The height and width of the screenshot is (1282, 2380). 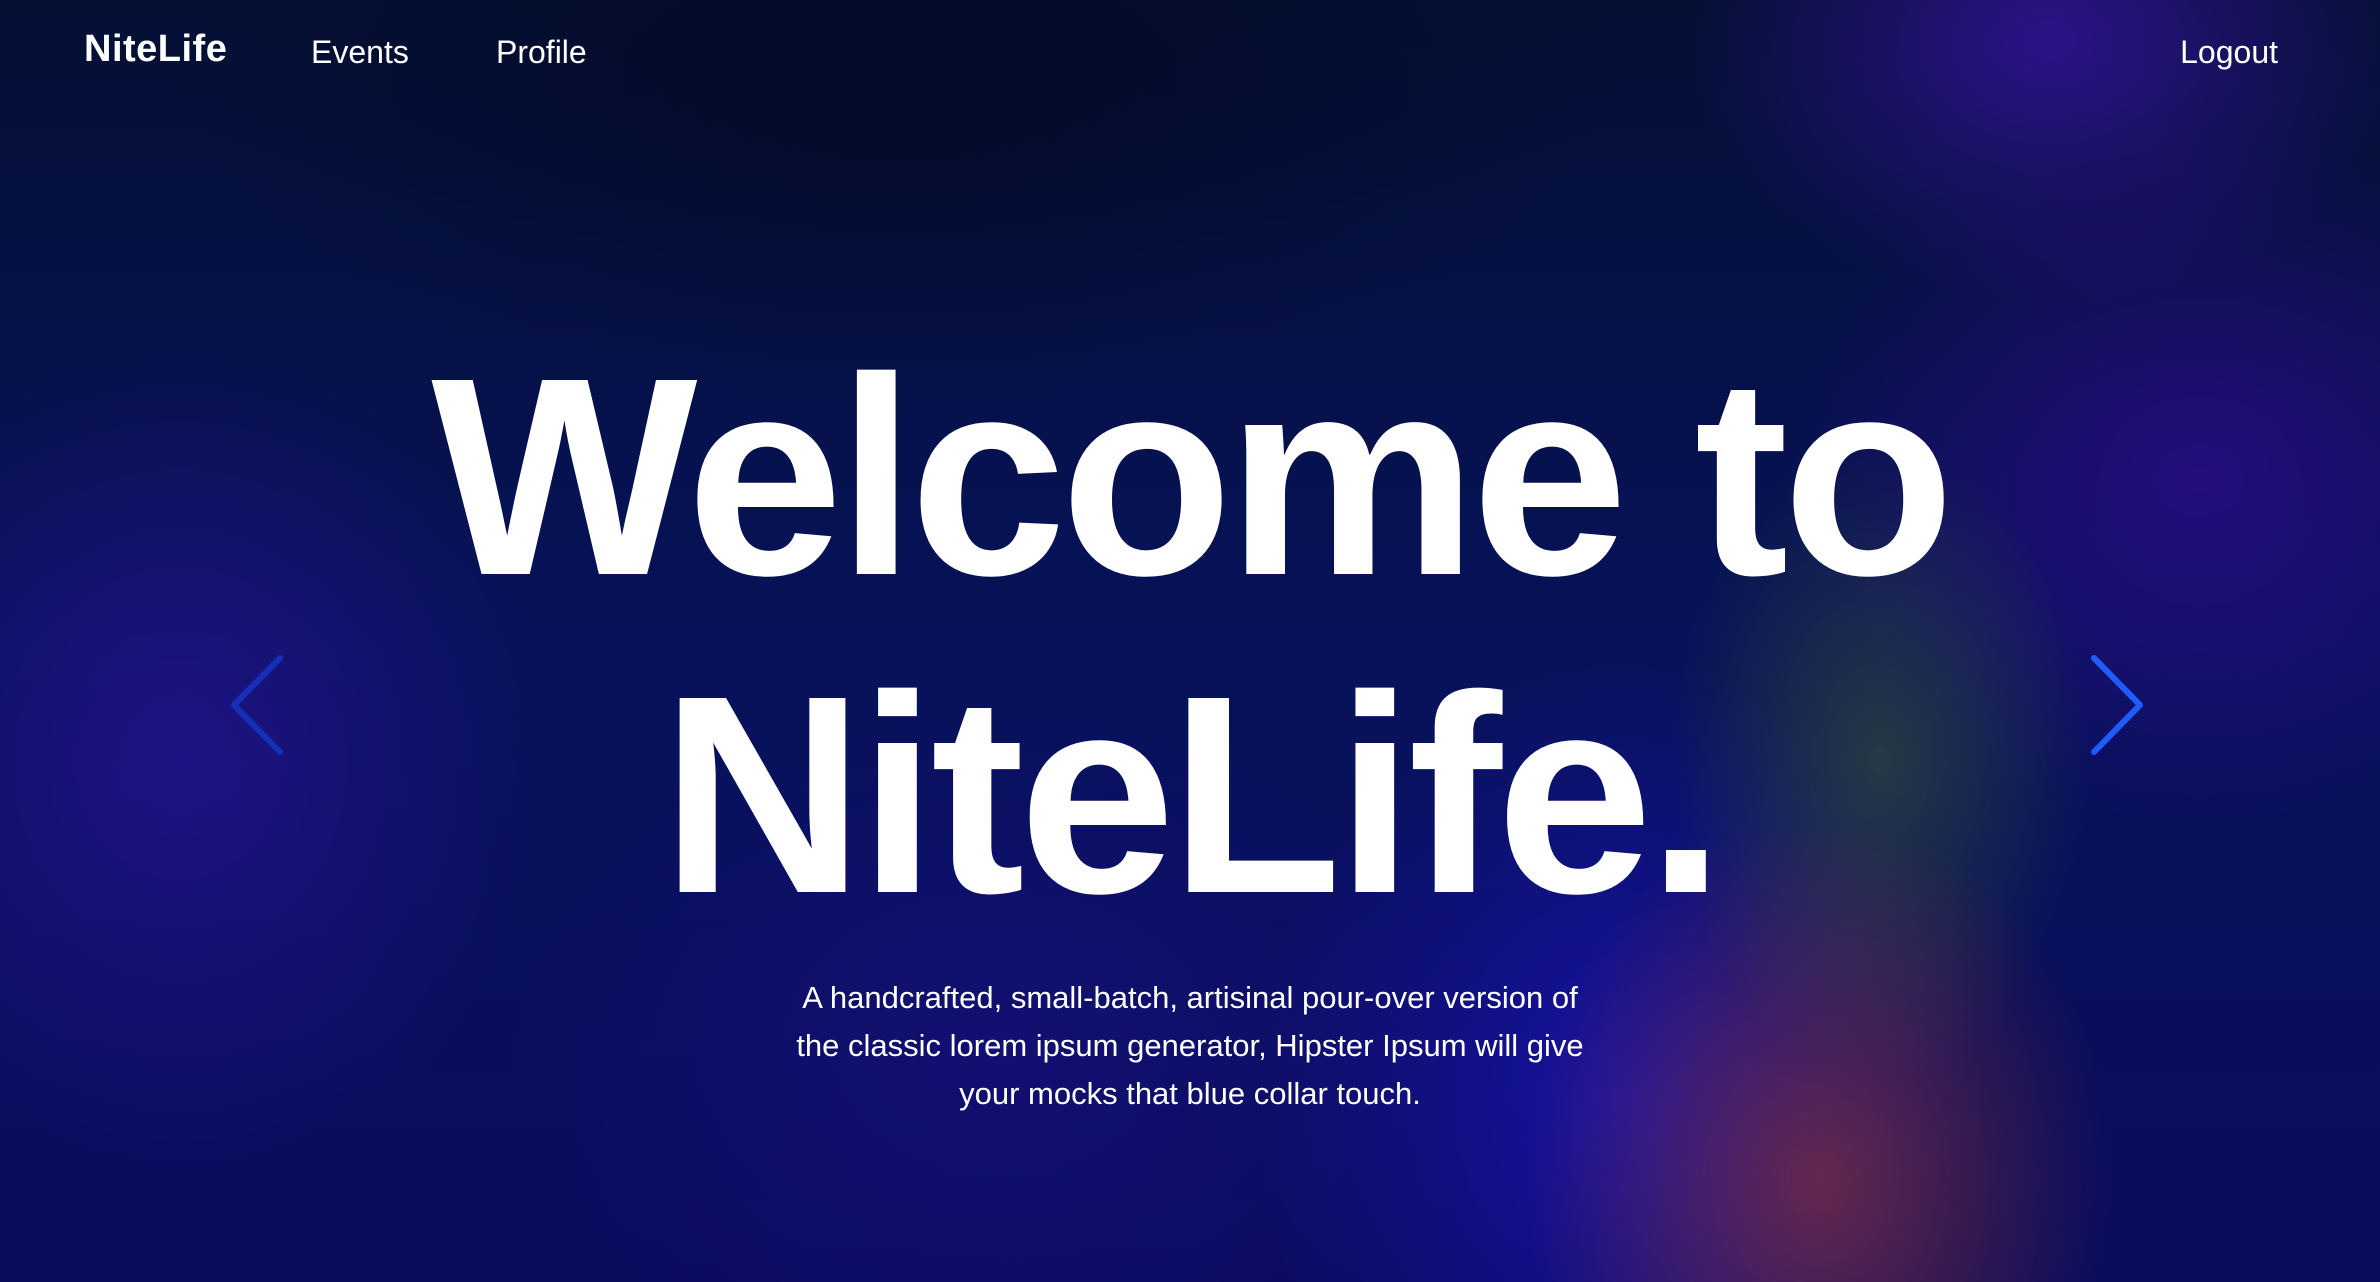 What do you see at coordinates (1192, 794) in the screenshot?
I see `hero-headline-line-2: NiteLife.` at bounding box center [1192, 794].